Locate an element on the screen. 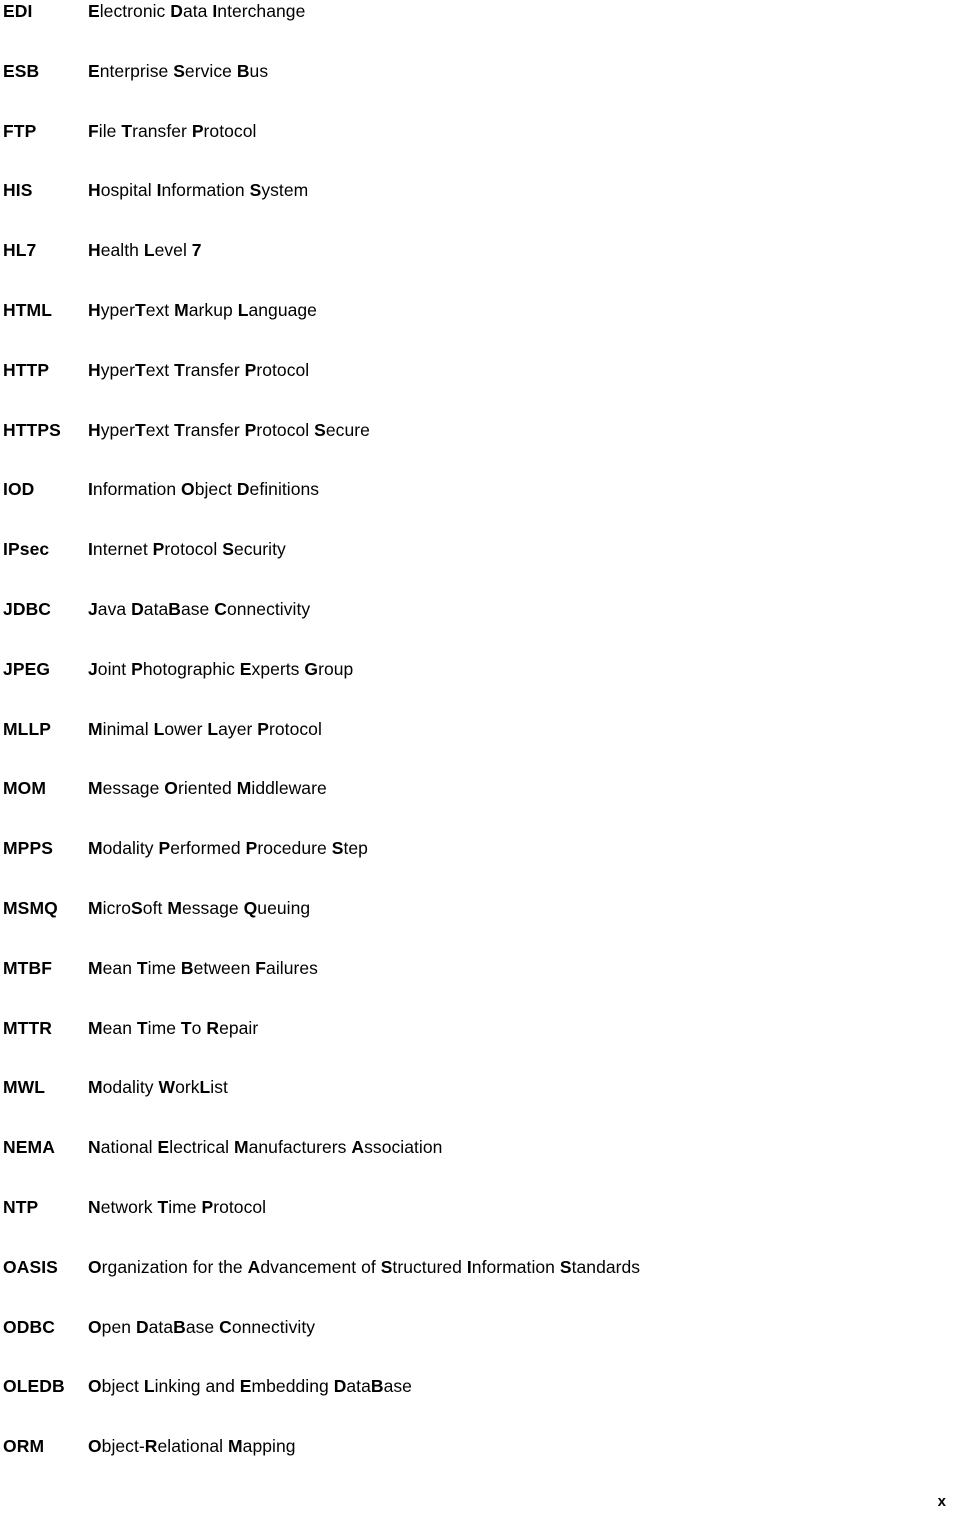 The height and width of the screenshot is (1519, 960). glossary-entry: HTML HyperText Markup Language is located at coordinates (480, 329).